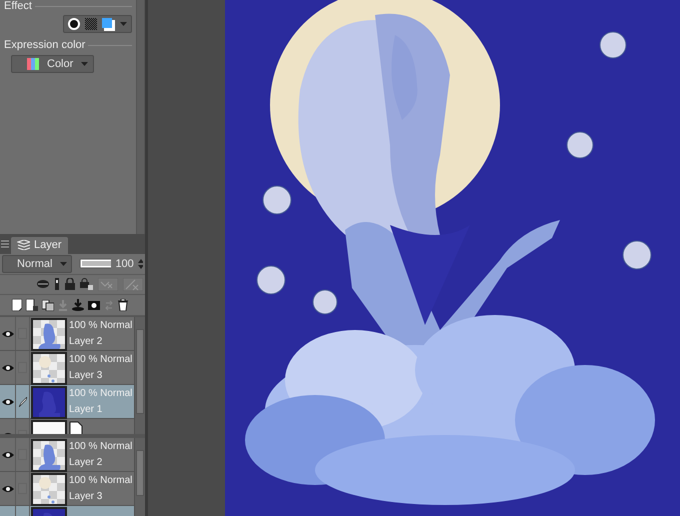 This screenshot has width=680, height=516. I want to click on lock-transparent-icon, so click(86, 284).